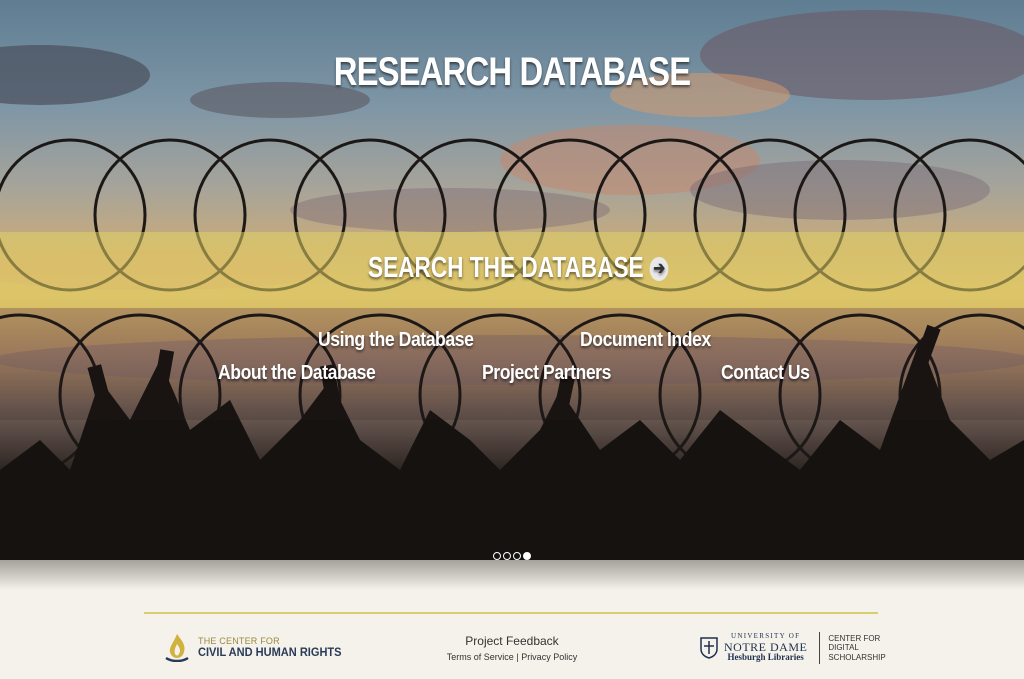  What do you see at coordinates (549, 657) in the screenshot?
I see `privacy-policy-link: Privacy Policy` at bounding box center [549, 657].